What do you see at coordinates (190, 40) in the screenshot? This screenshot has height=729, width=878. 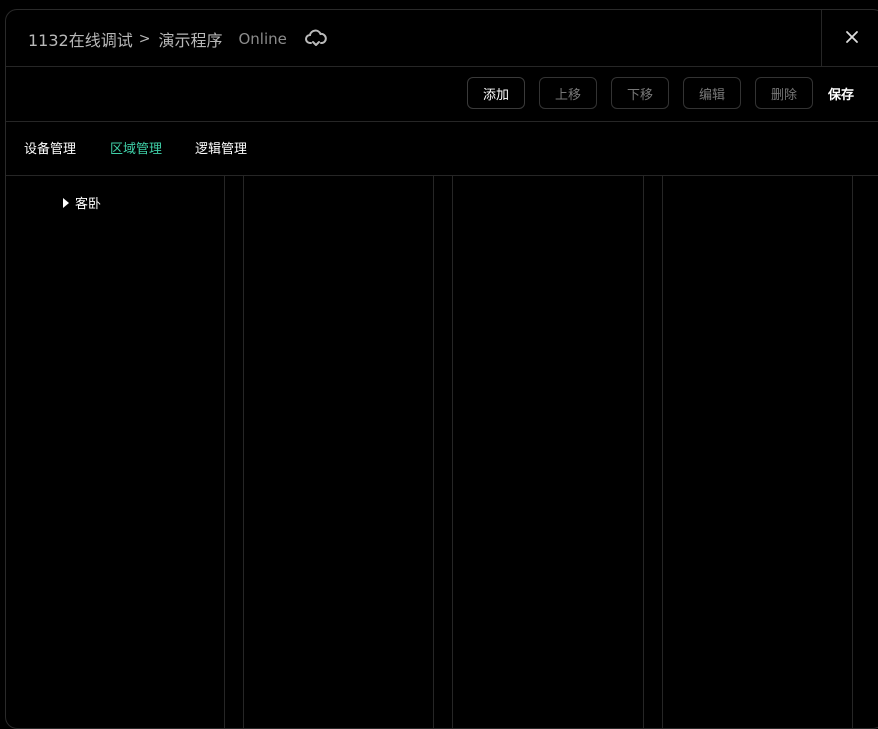 I see `breadcrumb-program: 演示程序` at bounding box center [190, 40].